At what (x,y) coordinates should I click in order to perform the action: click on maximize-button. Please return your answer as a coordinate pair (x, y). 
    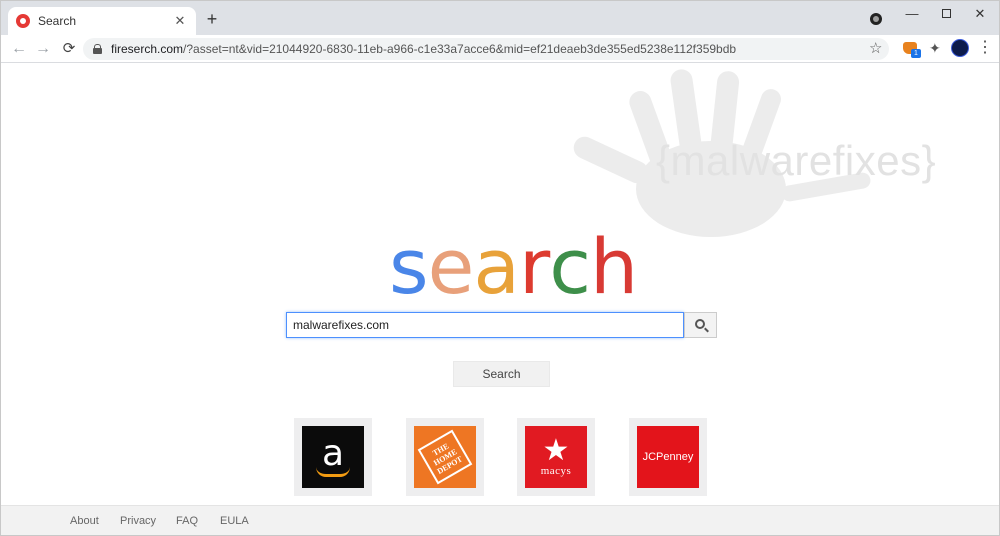
    Looking at the image, I should click on (946, 14).